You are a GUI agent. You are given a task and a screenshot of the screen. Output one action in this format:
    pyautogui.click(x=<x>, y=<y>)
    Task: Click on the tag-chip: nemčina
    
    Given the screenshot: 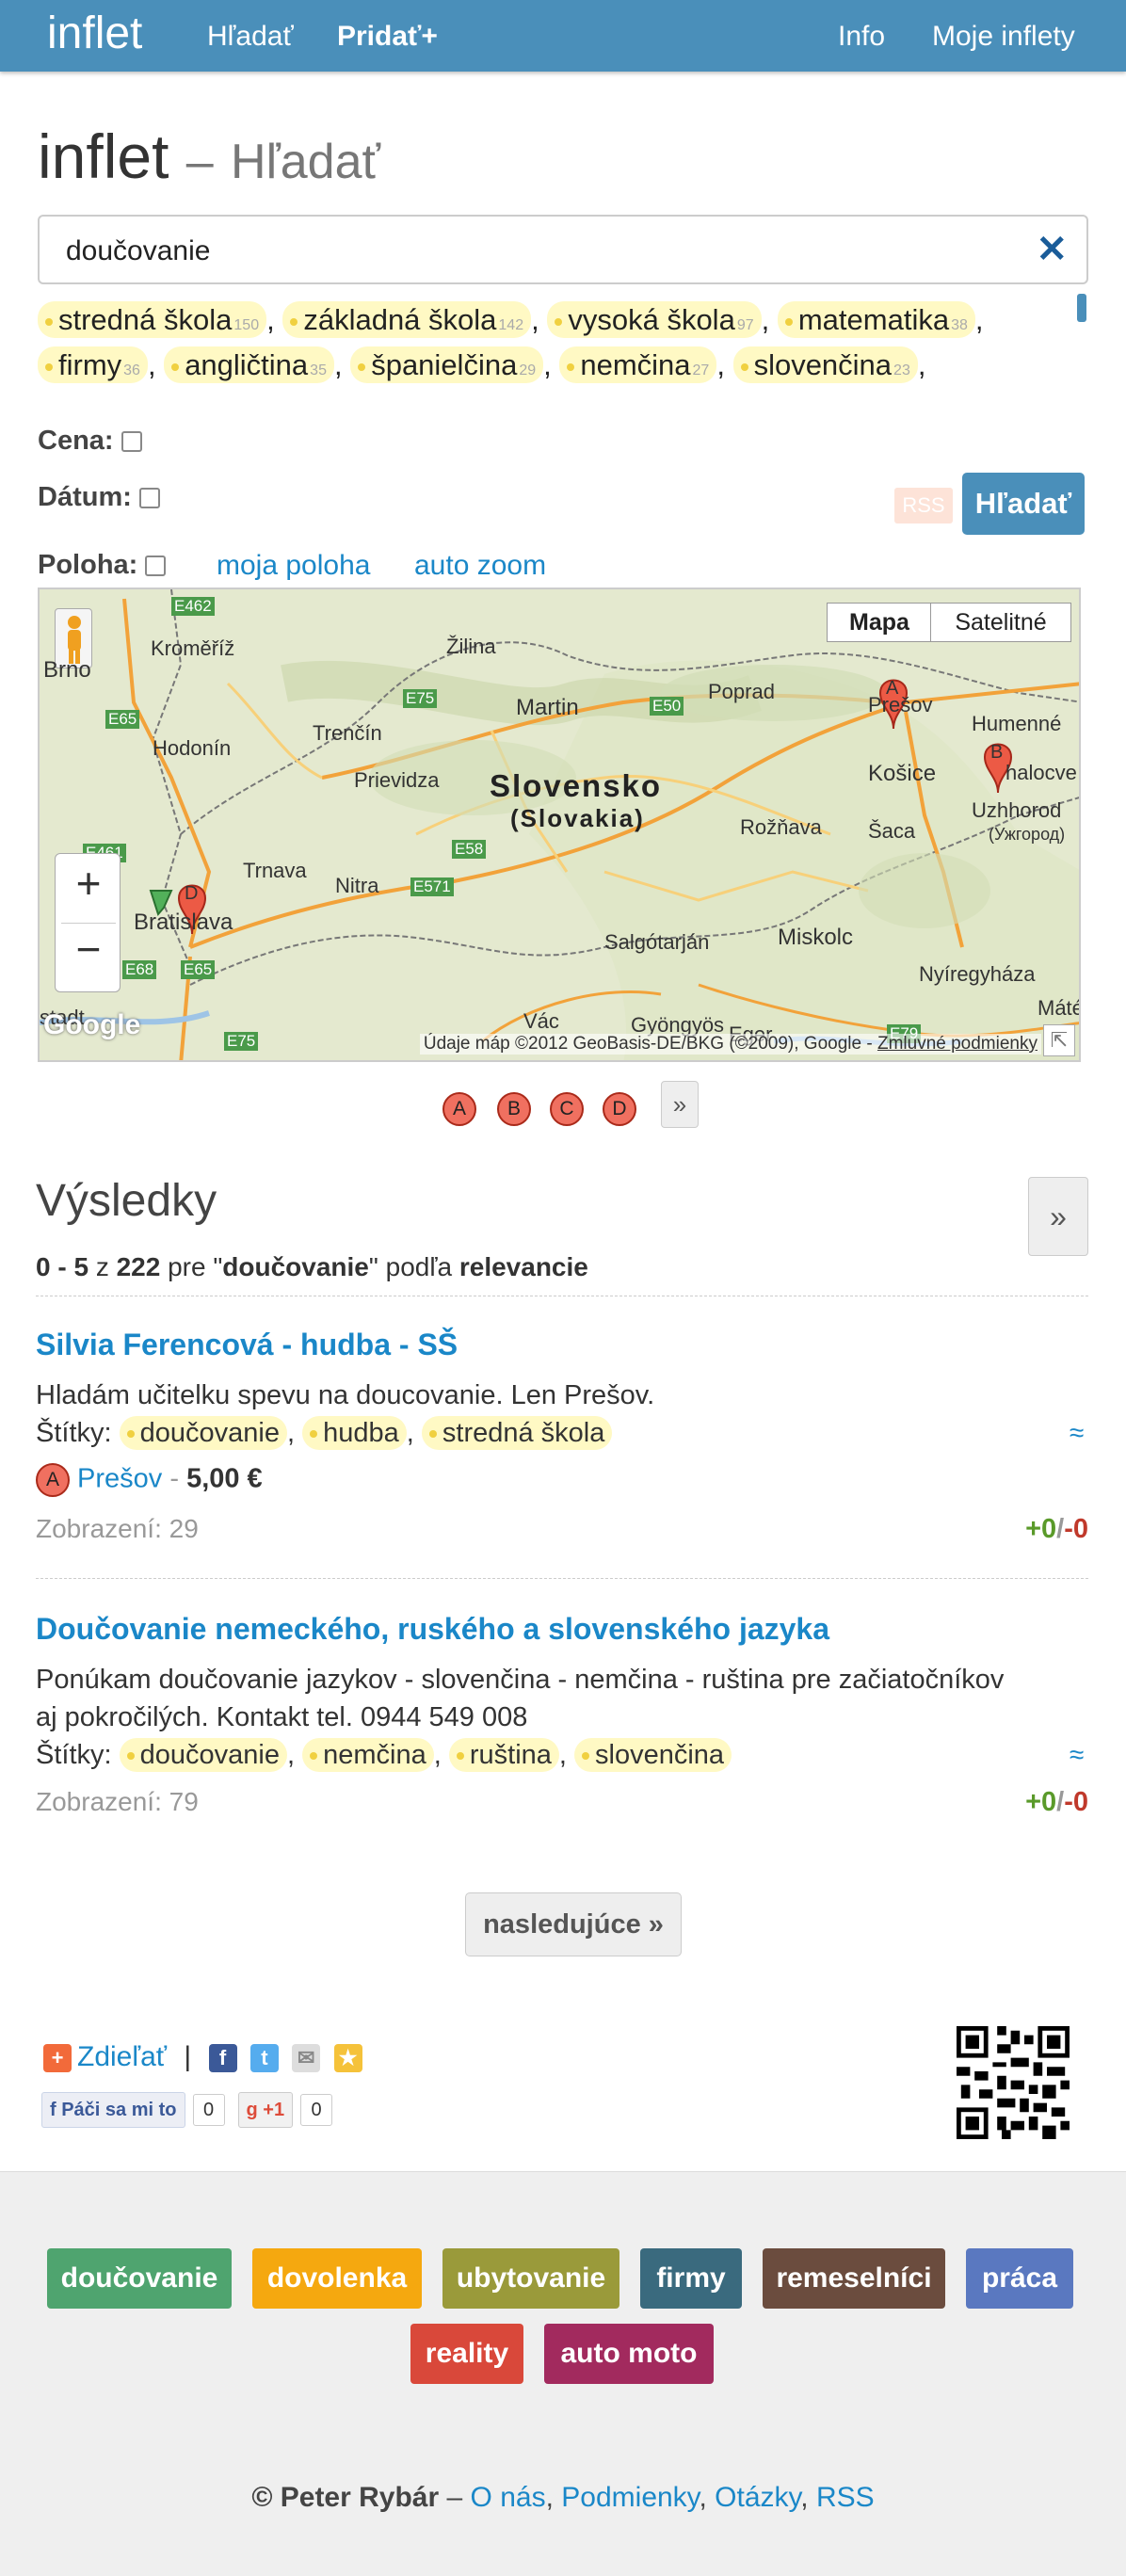 What is the action you would take?
    pyautogui.click(x=368, y=1755)
    